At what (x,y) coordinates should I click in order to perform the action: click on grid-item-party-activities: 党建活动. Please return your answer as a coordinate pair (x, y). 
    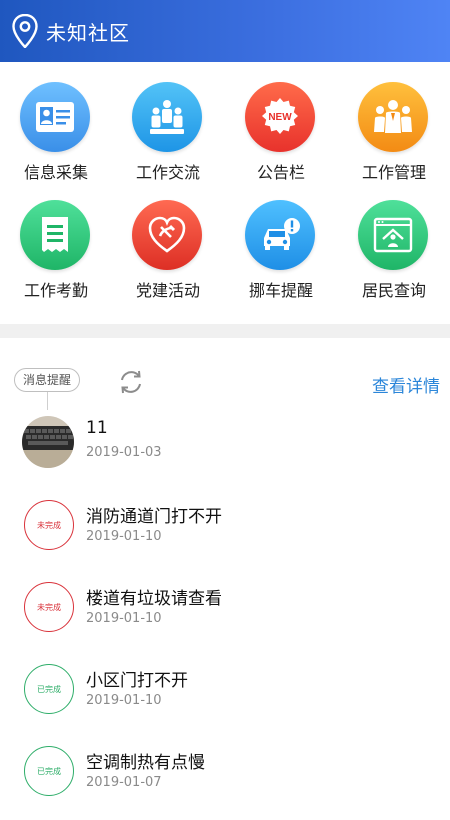
    Looking at the image, I should click on (168, 240).